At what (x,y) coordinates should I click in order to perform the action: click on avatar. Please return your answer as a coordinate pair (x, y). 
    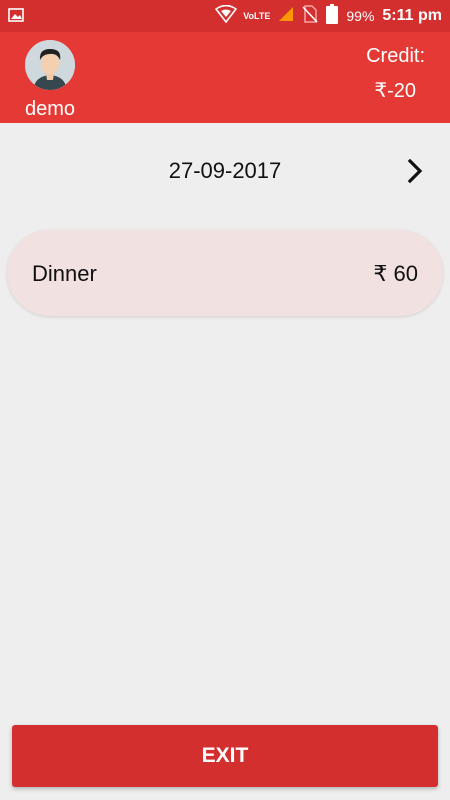
    Looking at the image, I should click on (50, 65).